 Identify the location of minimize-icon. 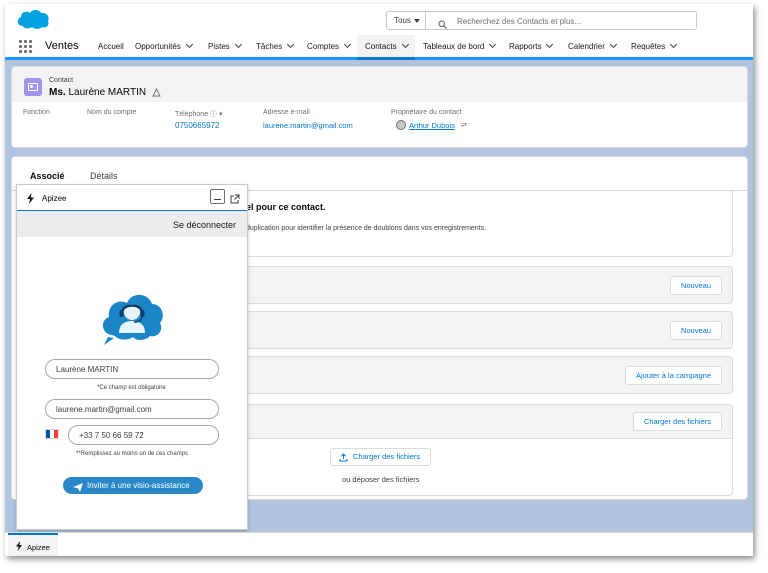
(217, 196).